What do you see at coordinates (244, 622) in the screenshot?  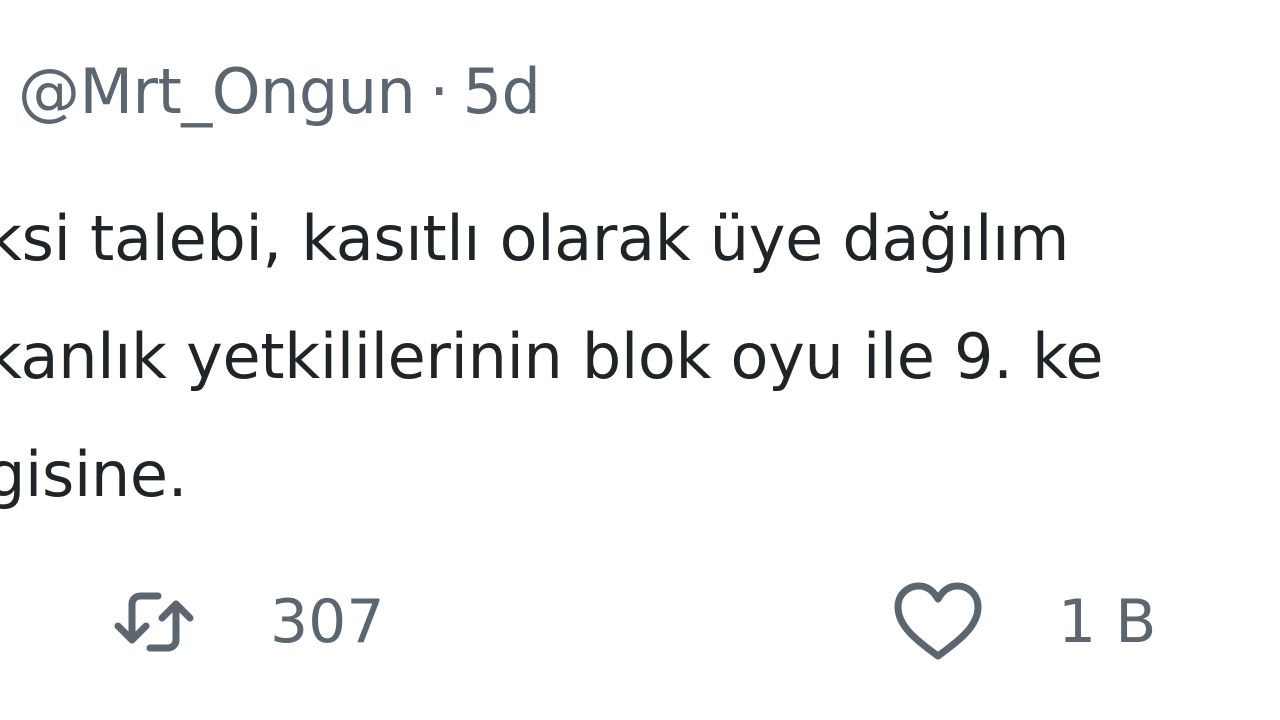 I see `retweet-button: 307` at bounding box center [244, 622].